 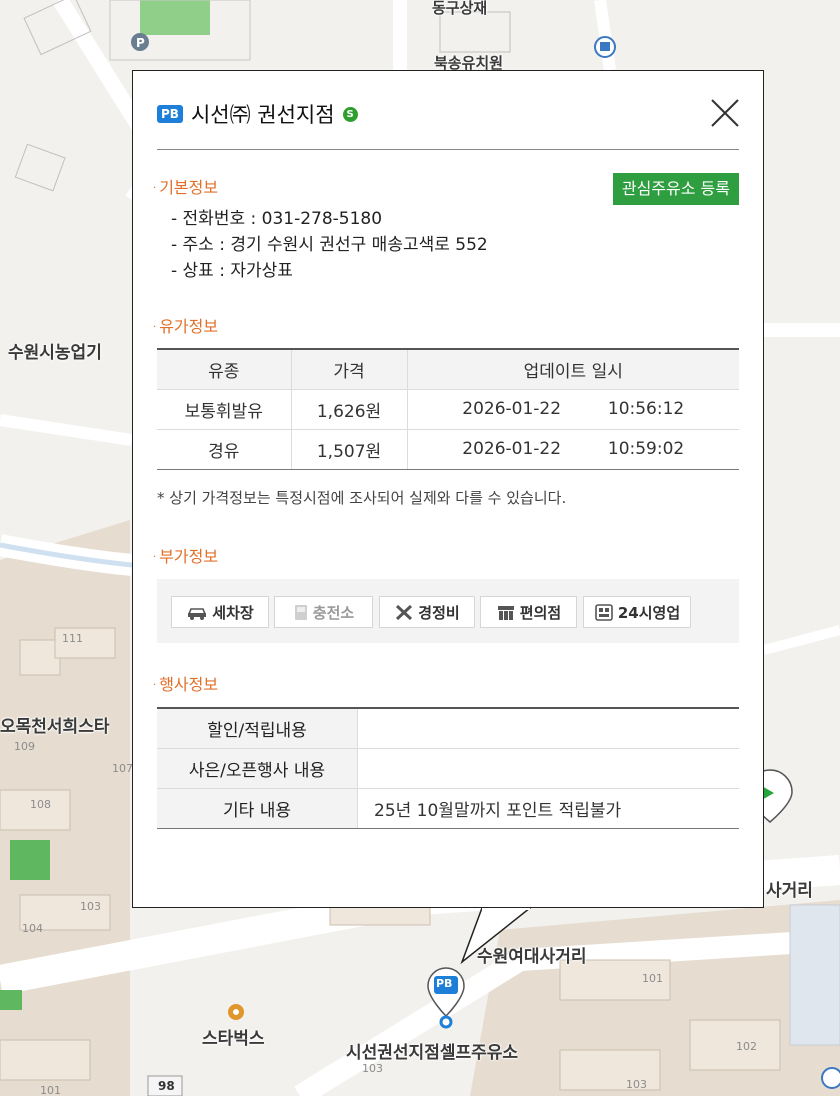 I want to click on service-charger: 충전소, so click(x=323, y=612).